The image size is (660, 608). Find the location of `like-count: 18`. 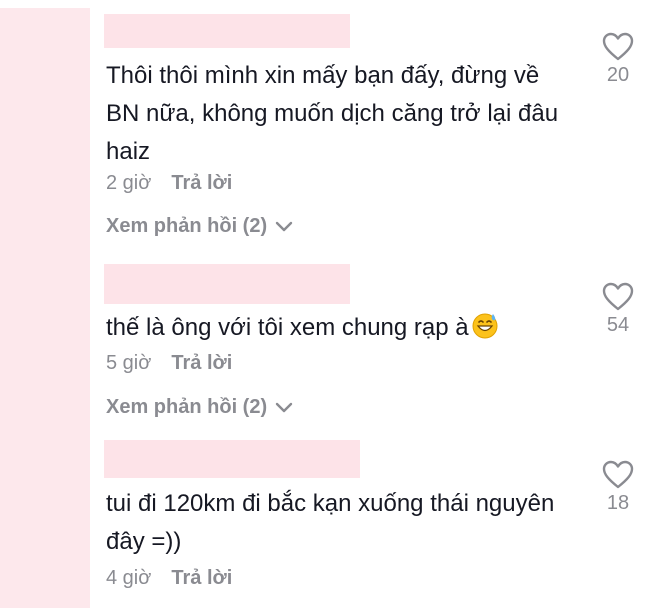

like-count: 18 is located at coordinates (618, 503).